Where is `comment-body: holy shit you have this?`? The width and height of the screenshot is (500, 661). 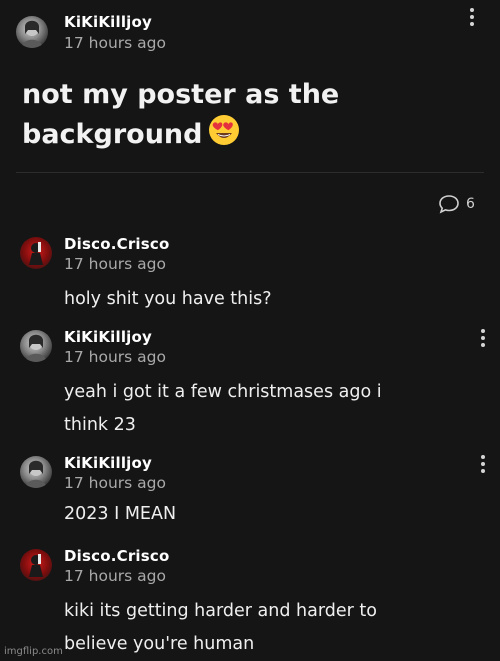 comment-body: holy shit you have this? is located at coordinates (264, 299).